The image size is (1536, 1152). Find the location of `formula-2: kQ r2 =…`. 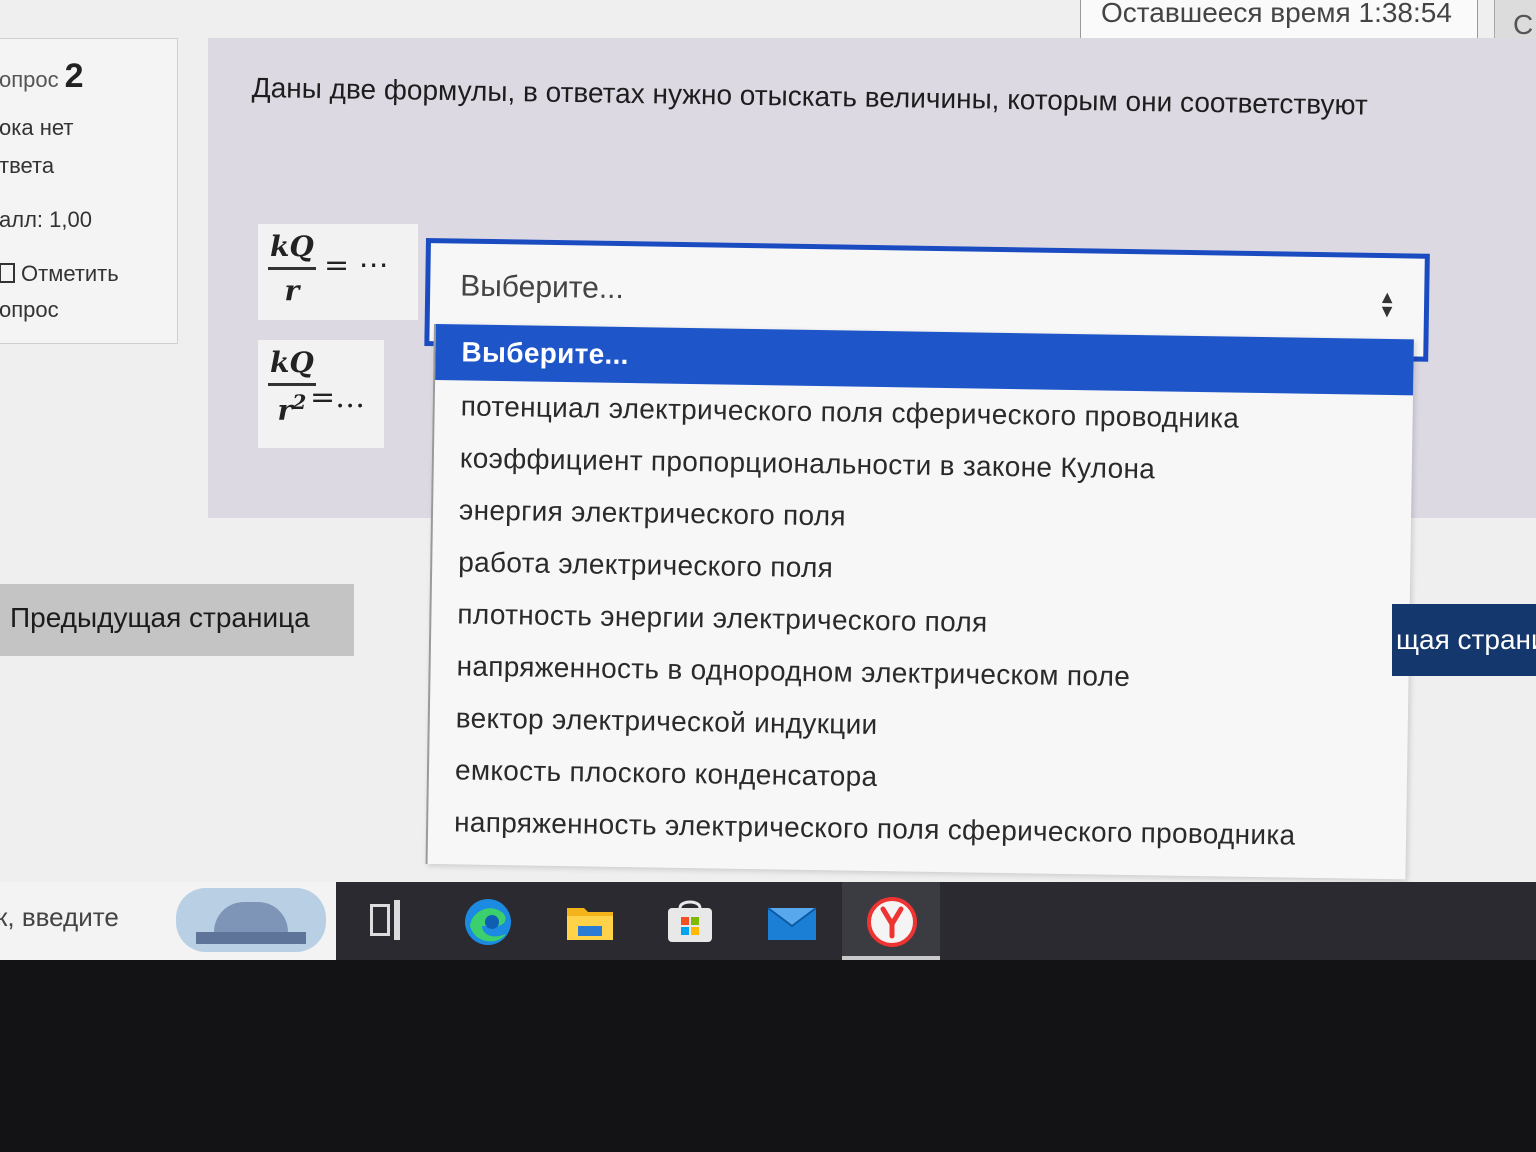

formula-2: kQ r2 =… is located at coordinates (321, 394).